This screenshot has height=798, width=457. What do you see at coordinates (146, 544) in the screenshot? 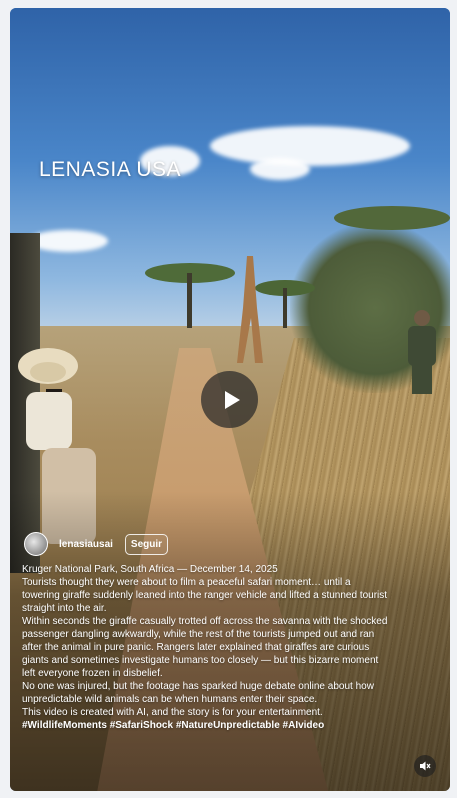
I see `follow-button: Seguir` at bounding box center [146, 544].